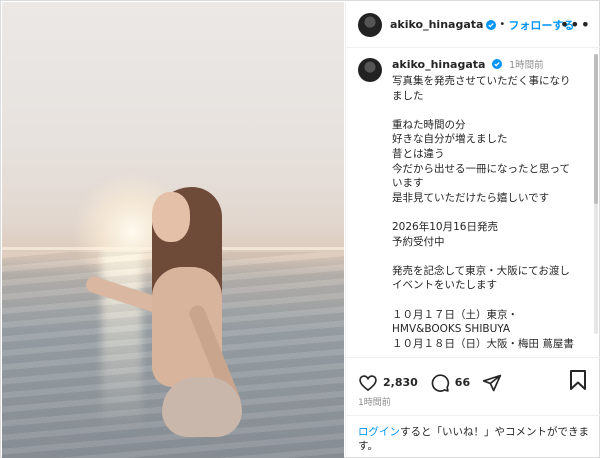 Image resolution: width=600 pixels, height=458 pixels. What do you see at coordinates (429, 124) in the screenshot?
I see `caption-line: 重ねた時間の分` at bounding box center [429, 124].